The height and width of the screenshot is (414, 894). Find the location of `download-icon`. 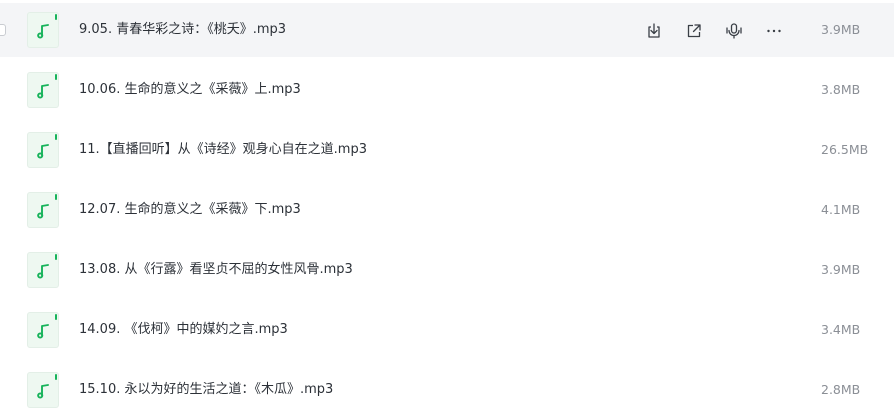

download-icon is located at coordinates (654, 31).